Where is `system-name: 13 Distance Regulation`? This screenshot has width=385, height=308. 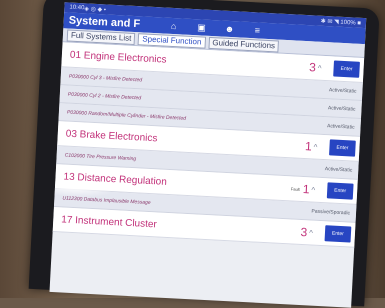
system-name: 13 Distance Regulation is located at coordinates (115, 179).